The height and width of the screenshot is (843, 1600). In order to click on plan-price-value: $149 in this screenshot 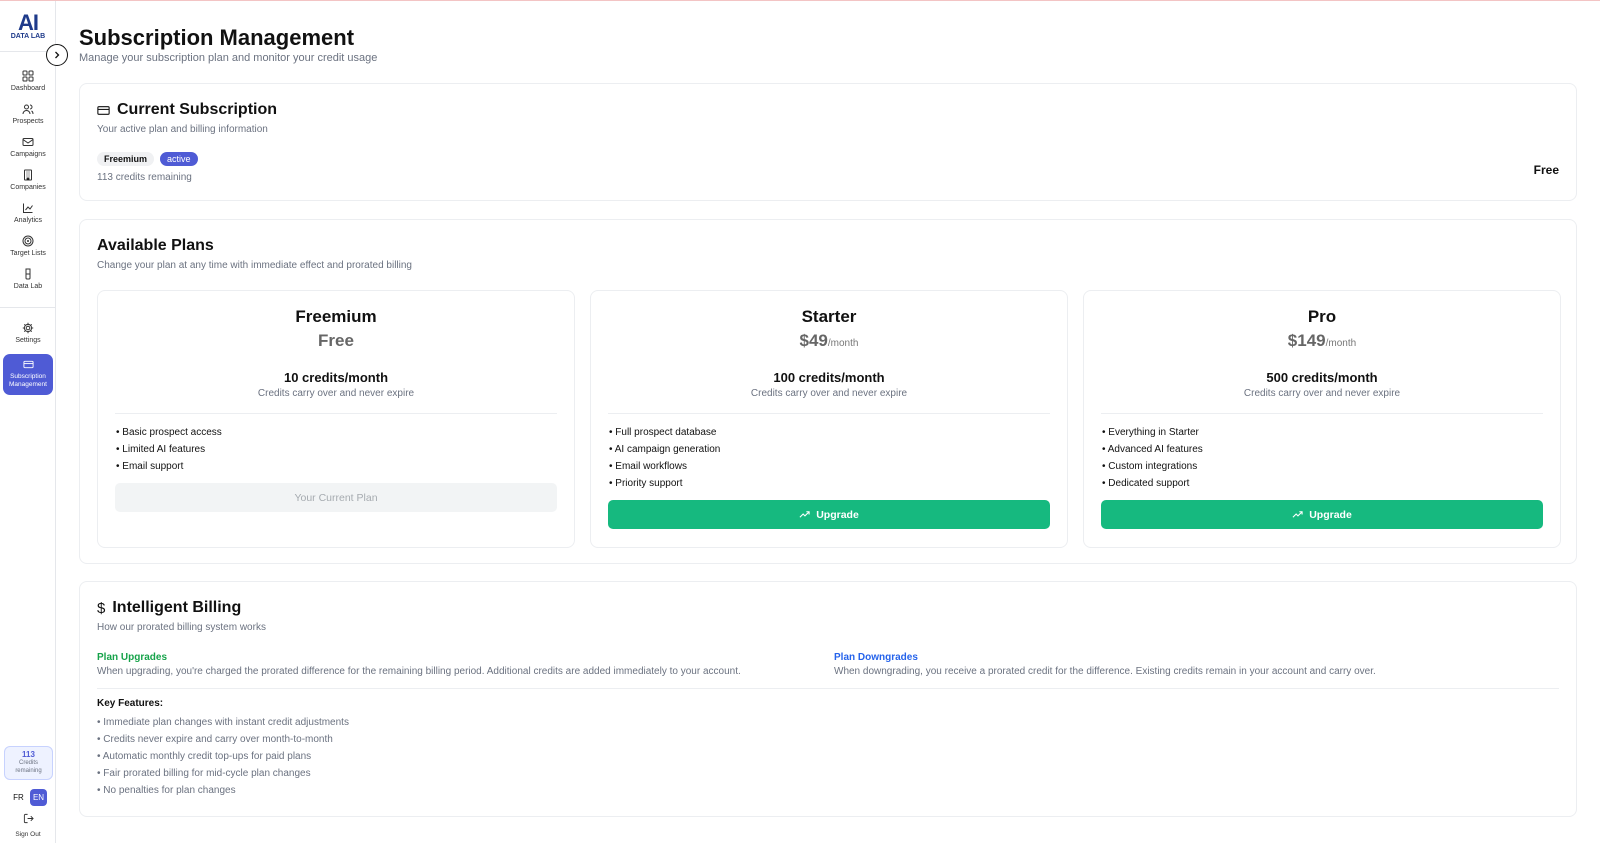, I will do `click(1306, 340)`.